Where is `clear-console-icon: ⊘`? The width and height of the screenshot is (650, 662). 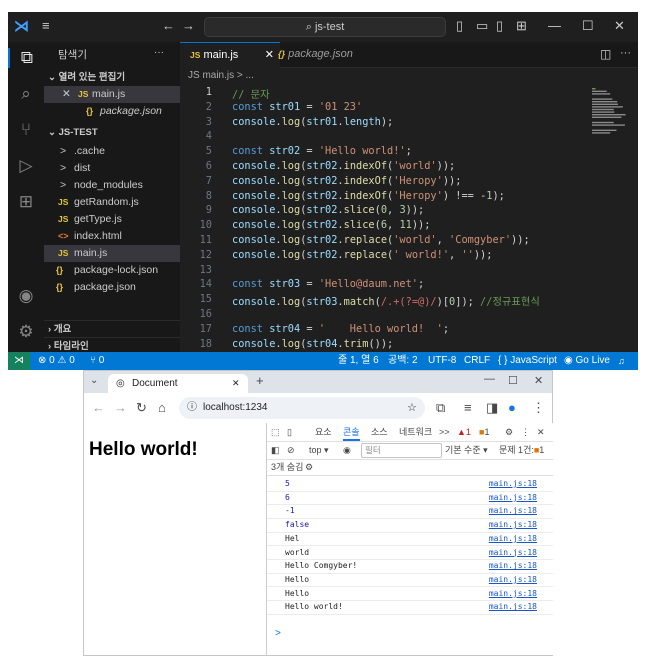
clear-console-icon: ⊘ is located at coordinates (291, 450).